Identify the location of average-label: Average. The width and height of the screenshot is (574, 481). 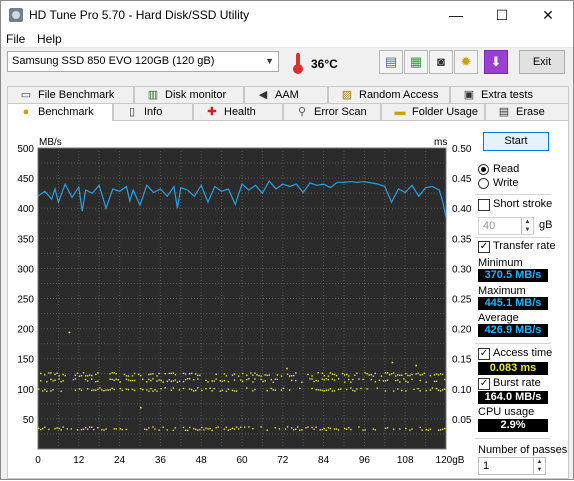
(498, 318).